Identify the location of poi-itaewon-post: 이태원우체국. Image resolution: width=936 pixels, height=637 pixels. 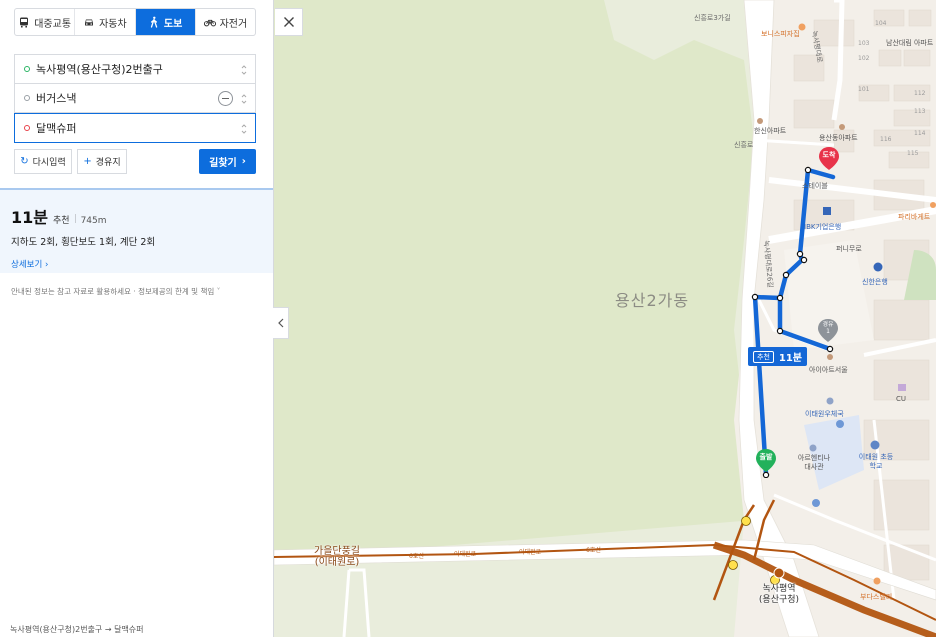
(824, 414).